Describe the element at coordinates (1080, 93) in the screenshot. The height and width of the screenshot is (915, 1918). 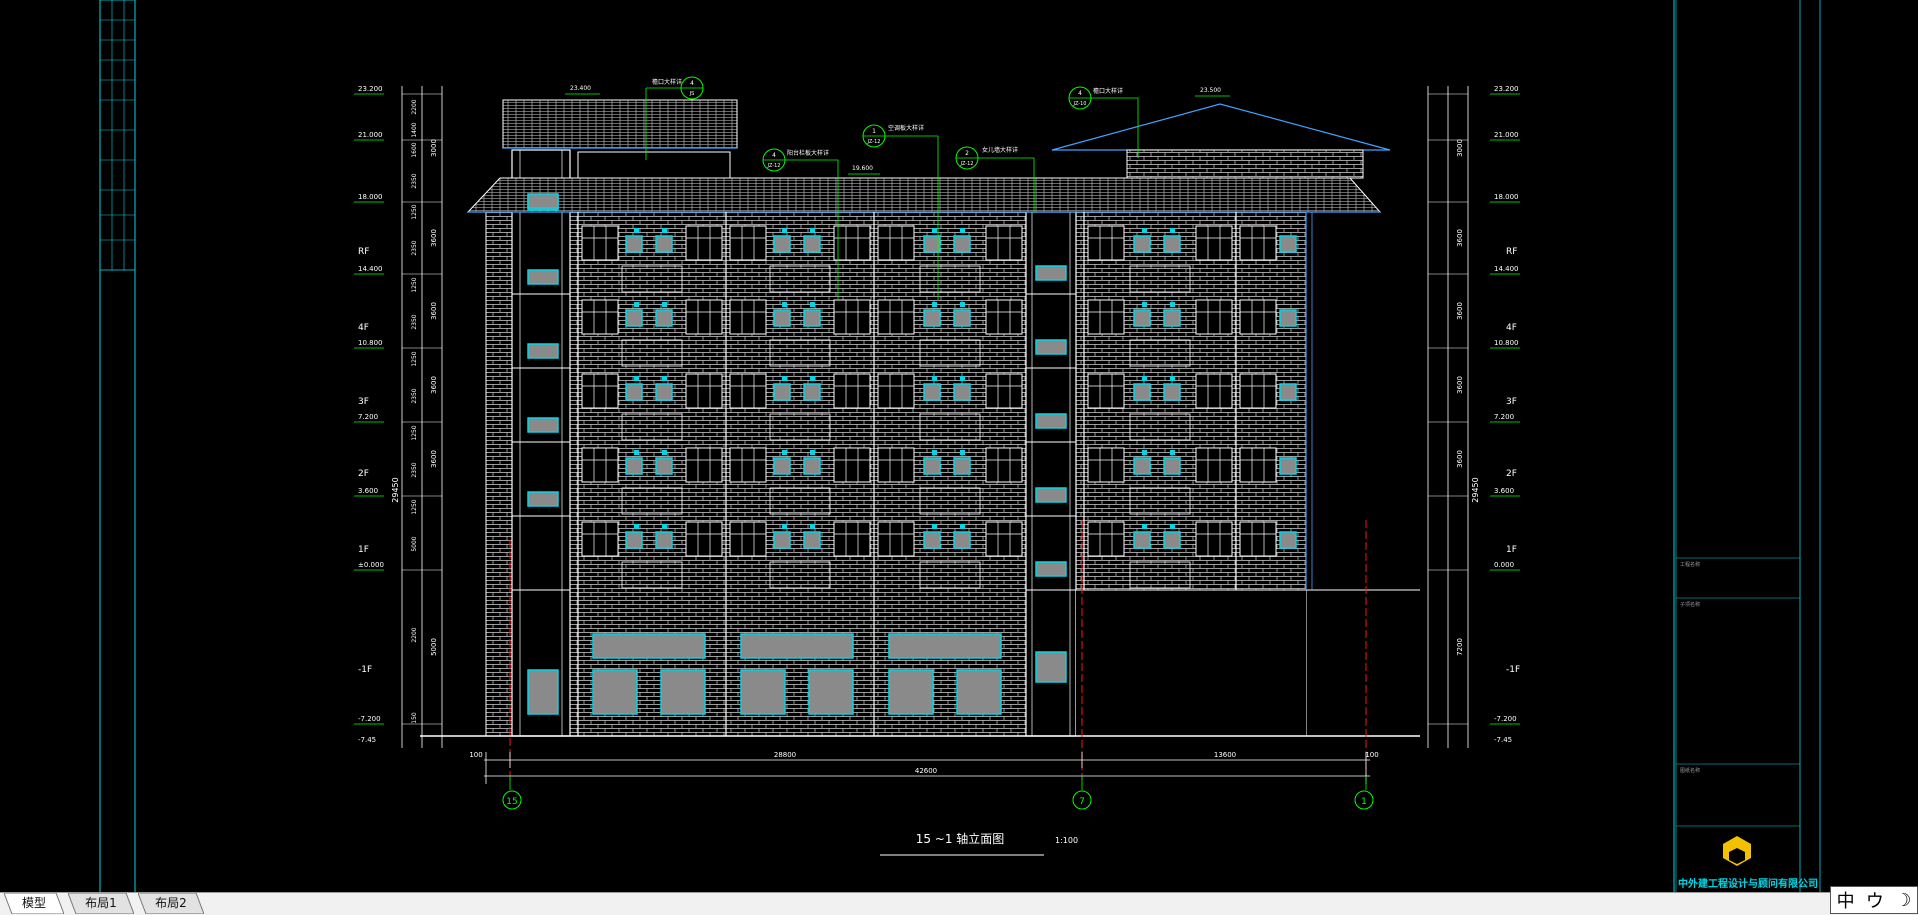
I see `callout-5-num: 4` at that location.